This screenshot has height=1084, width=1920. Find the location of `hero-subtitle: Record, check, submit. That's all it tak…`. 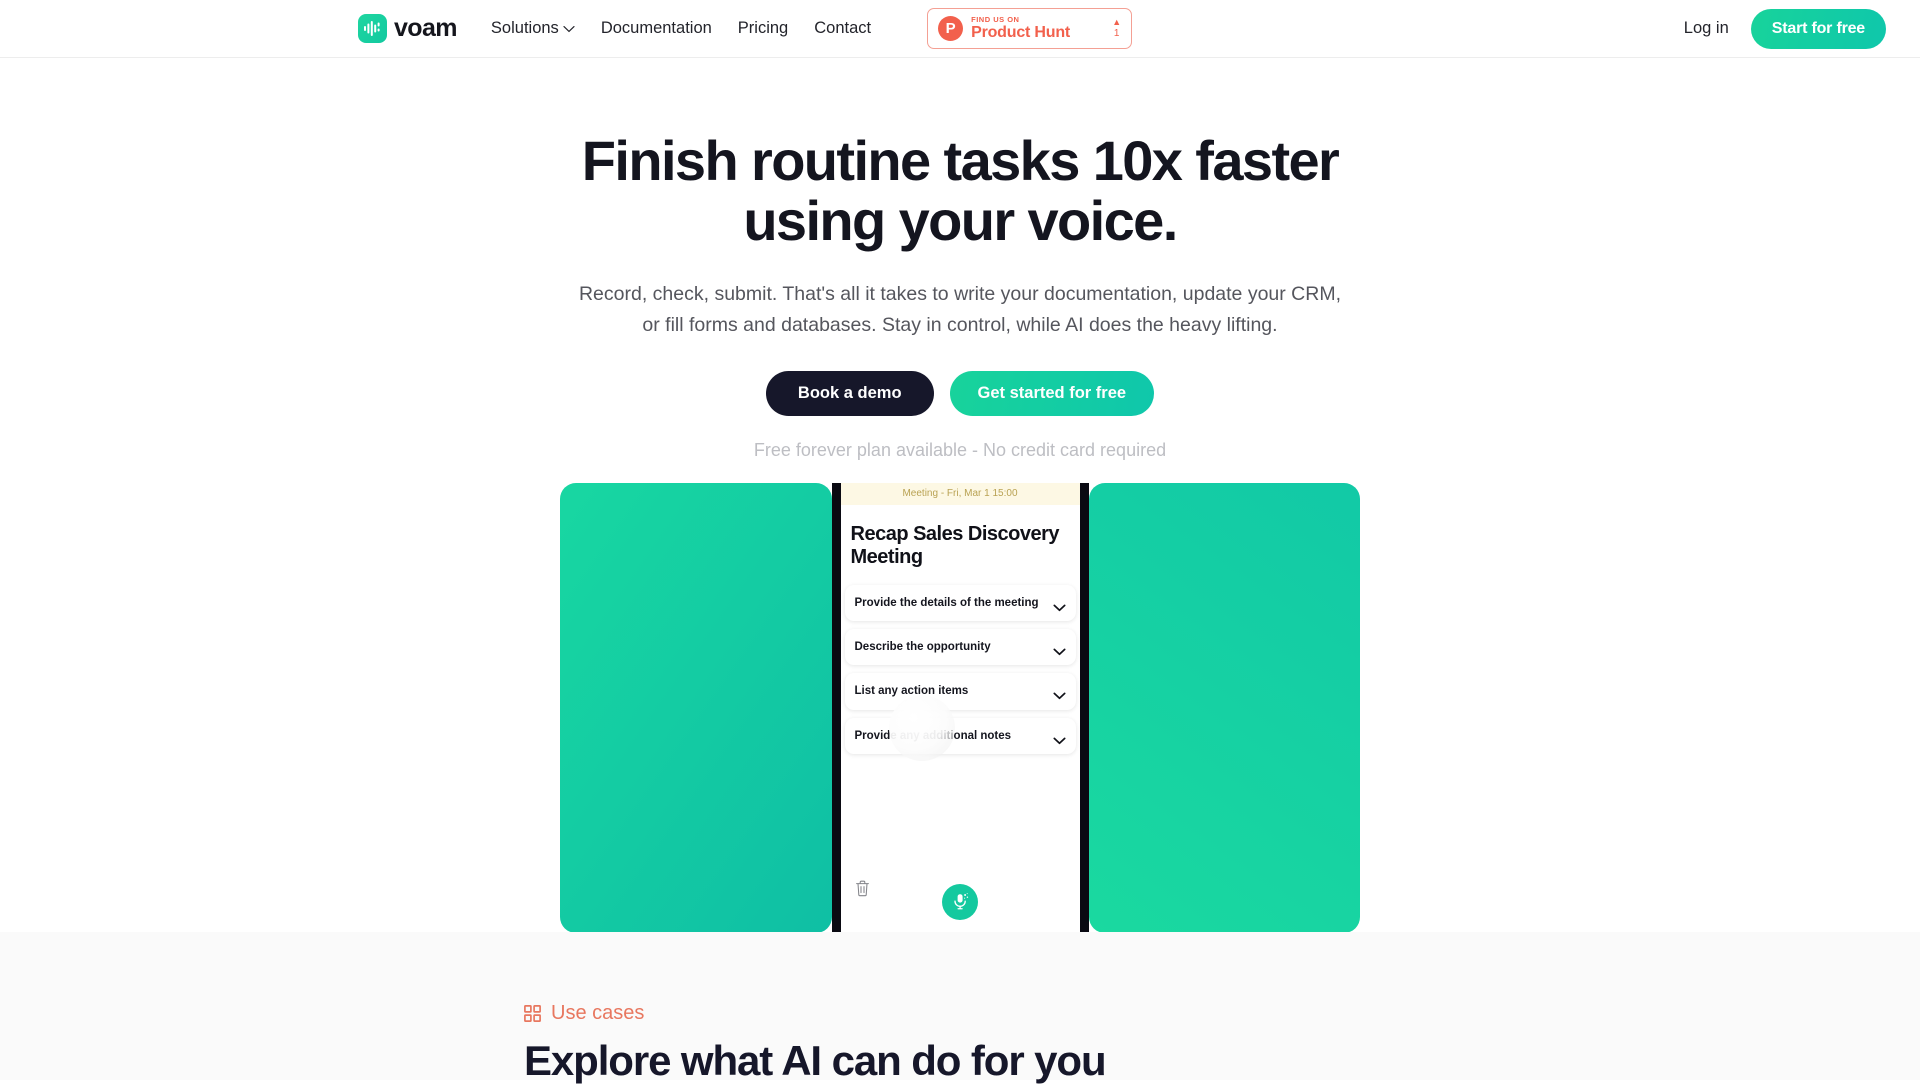

hero-subtitle: Record, check, submit. That's all it tak… is located at coordinates (960, 309).